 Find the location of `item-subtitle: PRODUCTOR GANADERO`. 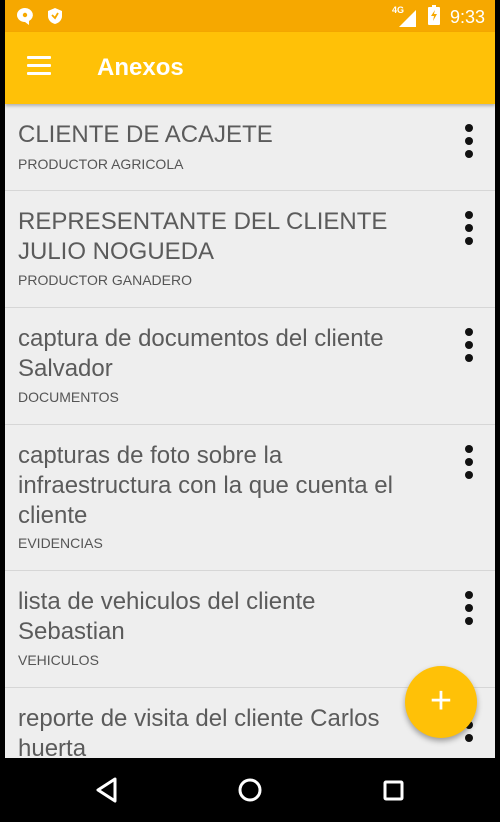

item-subtitle: PRODUCTOR GANADERO is located at coordinates (105, 280).